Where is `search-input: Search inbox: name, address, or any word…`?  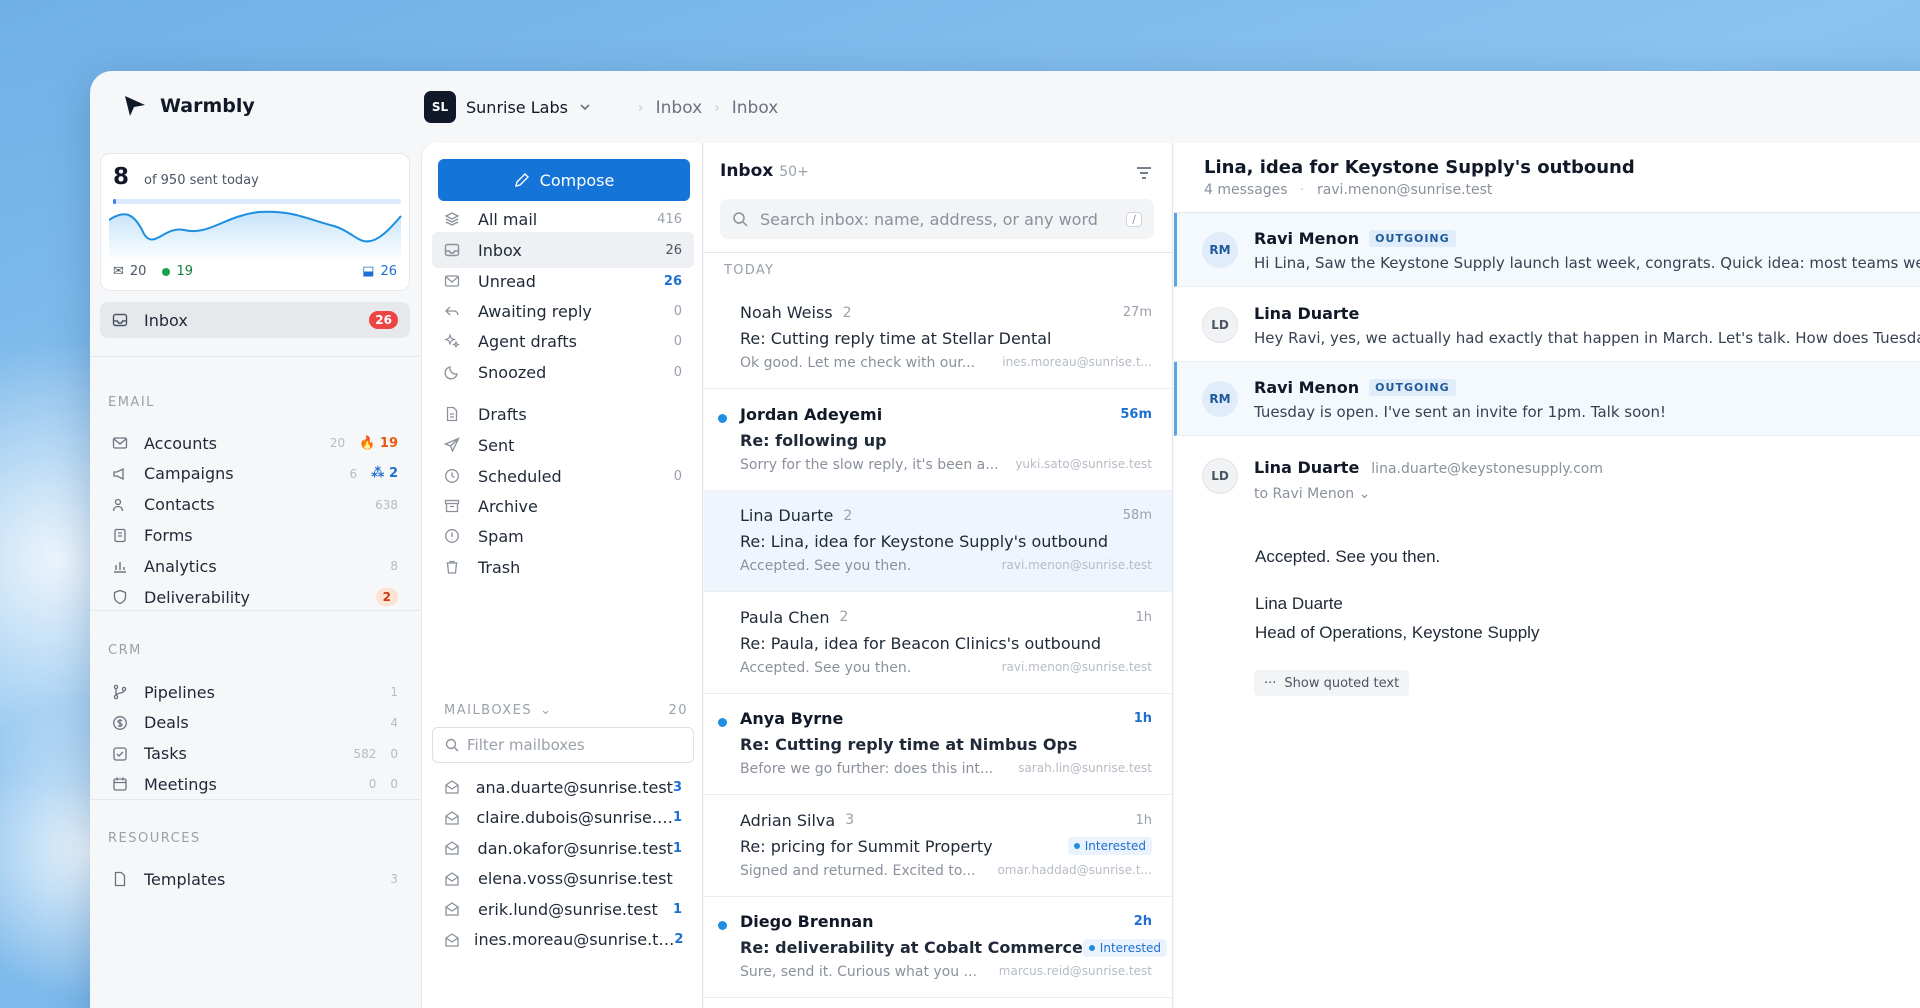
search-input: Search inbox: name, address, or any word… is located at coordinates (937, 219).